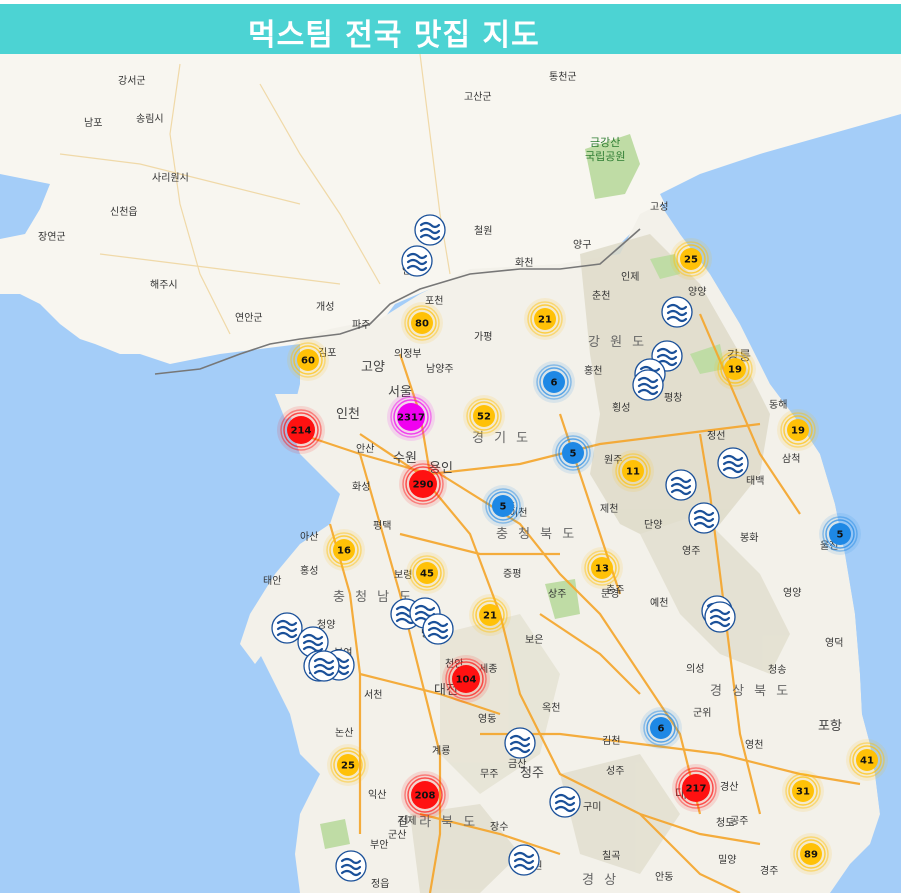 This screenshot has width=901, height=893. Describe the element at coordinates (617, 342) in the screenshot. I see `province-label: 강 원 도` at that location.